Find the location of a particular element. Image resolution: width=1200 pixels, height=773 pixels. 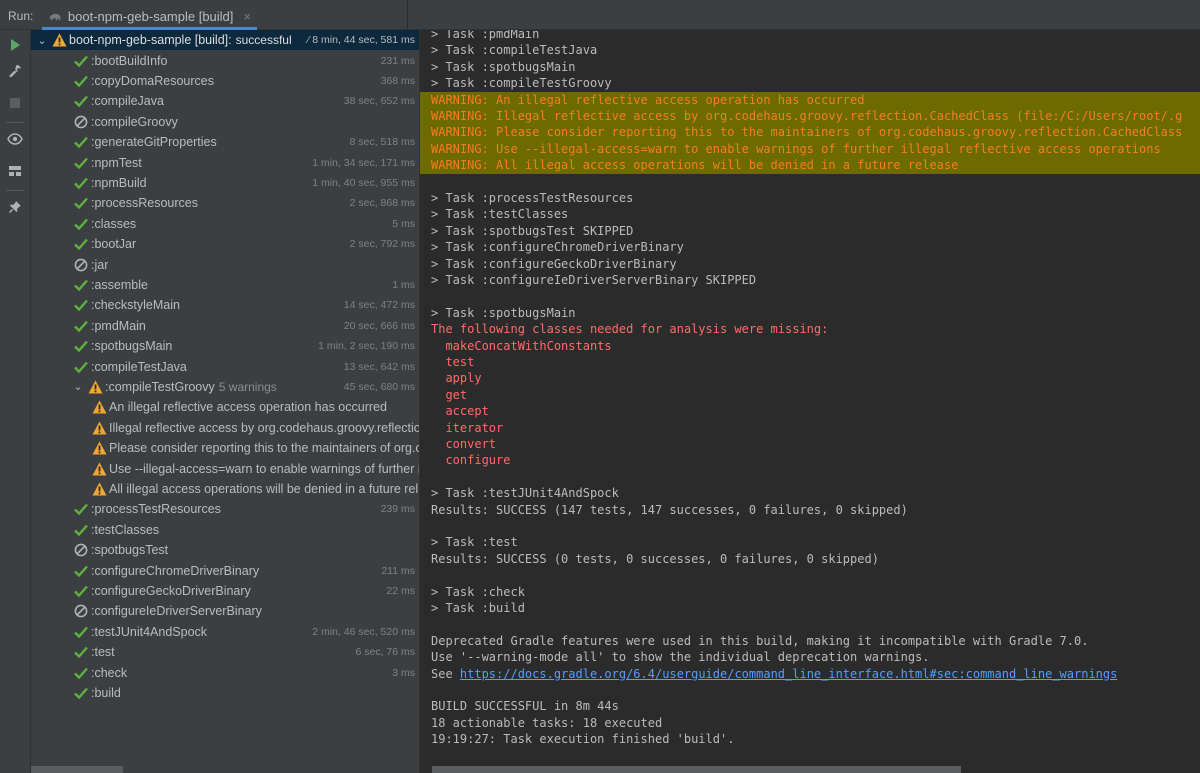

console-horizontal-scrollbar is located at coordinates (696, 769).